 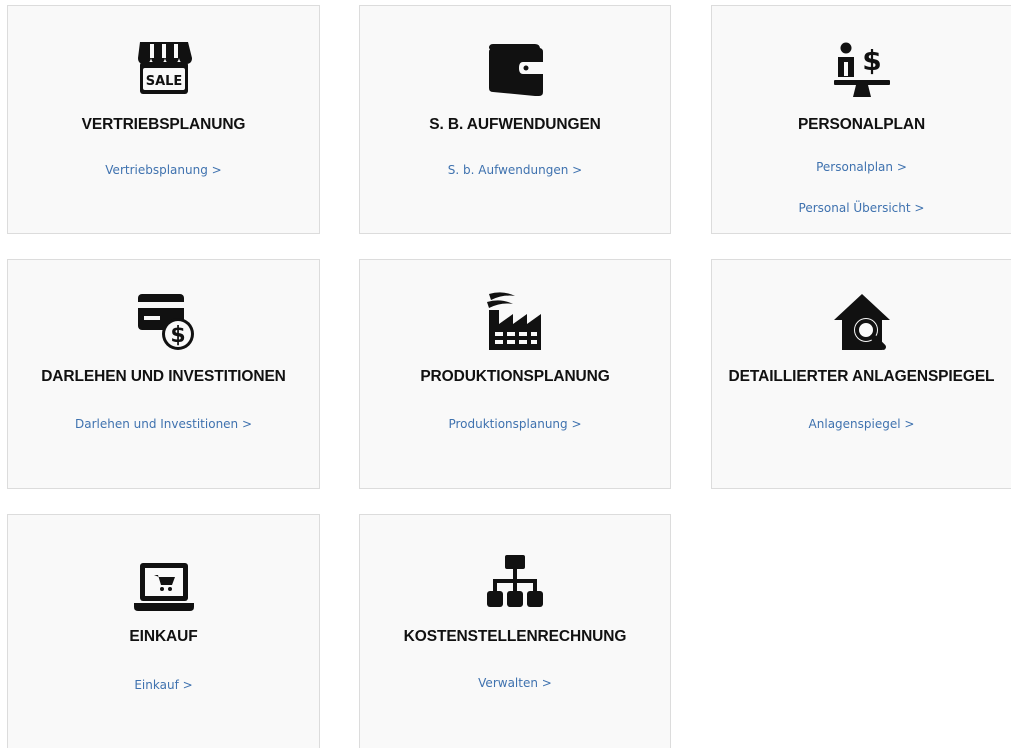 I want to click on card-title: DETAILLIERTER ANLAGENSPIEGEL, so click(x=861, y=376).